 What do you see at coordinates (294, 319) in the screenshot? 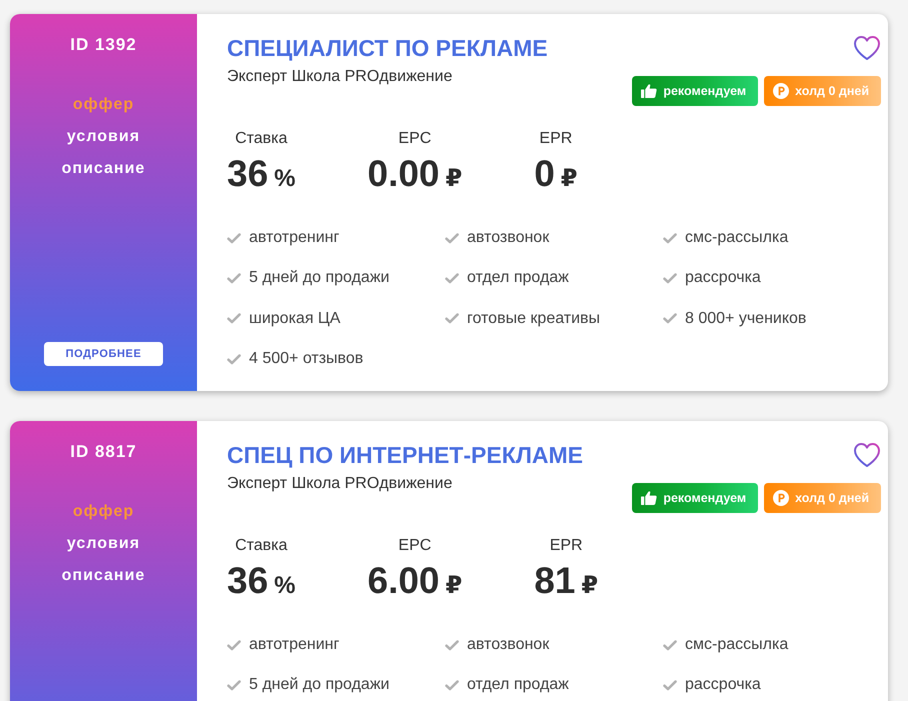
I see `feature-text: широкая ЦА` at bounding box center [294, 319].